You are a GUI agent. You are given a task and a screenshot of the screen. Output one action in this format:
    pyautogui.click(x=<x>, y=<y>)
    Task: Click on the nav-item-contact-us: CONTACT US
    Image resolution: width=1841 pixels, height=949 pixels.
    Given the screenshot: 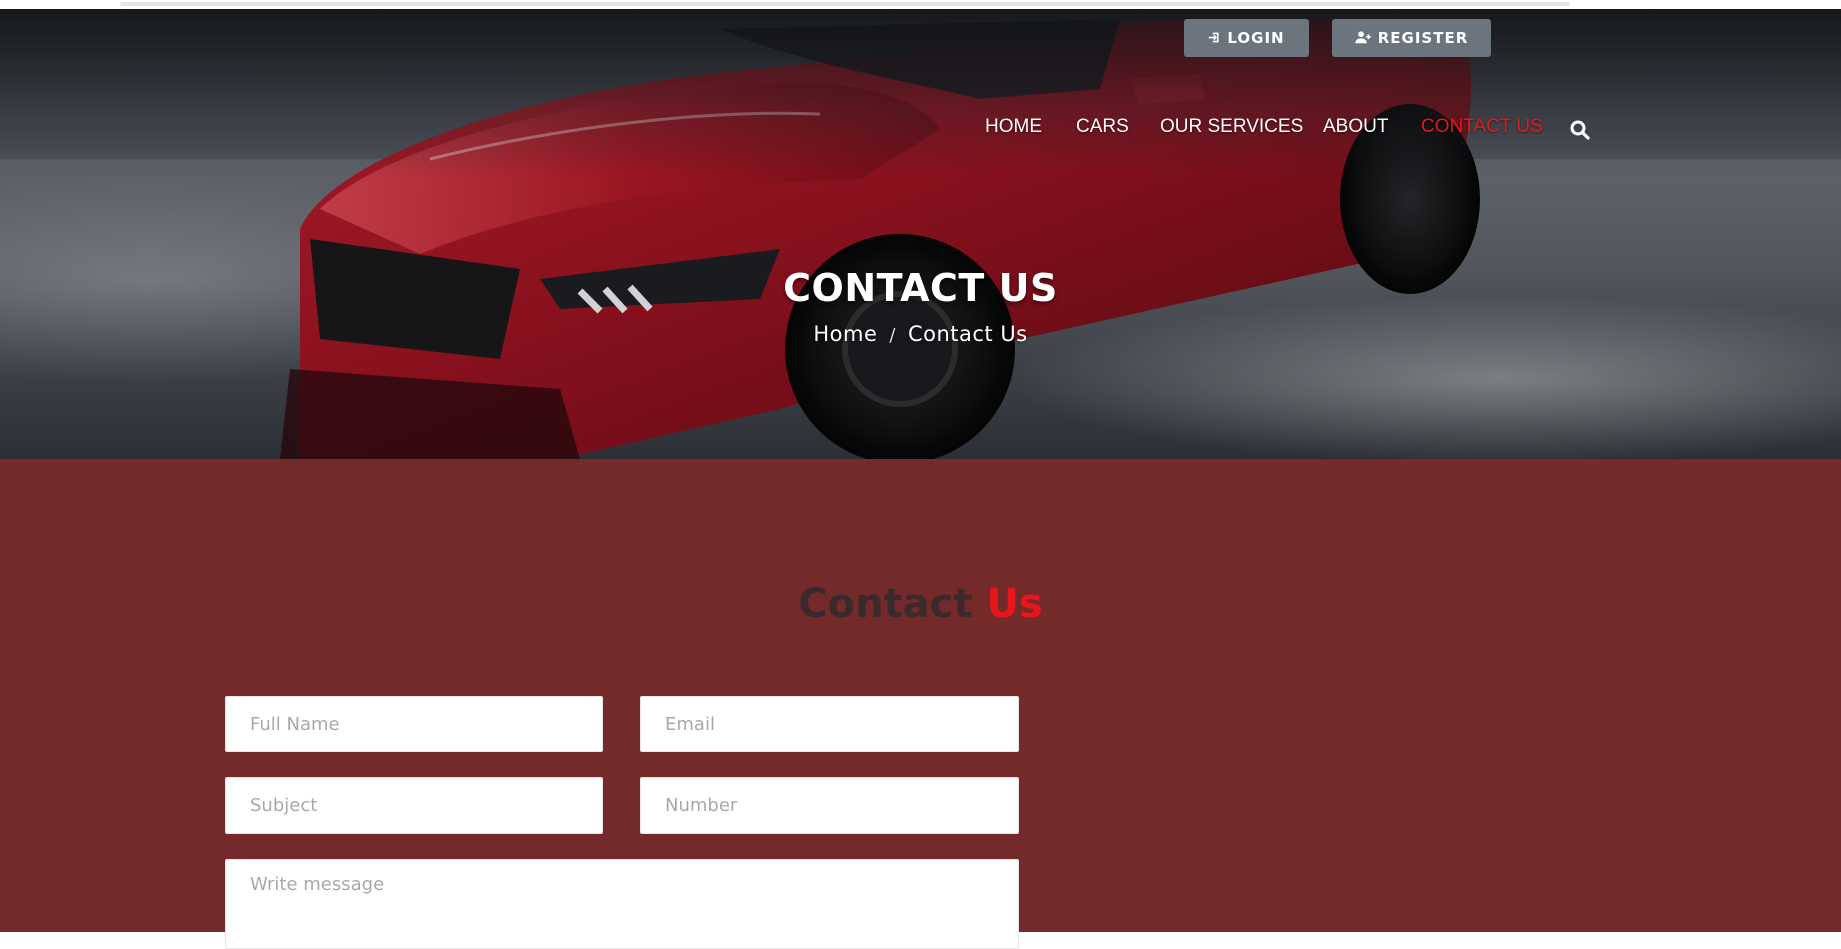 What is the action you would take?
    pyautogui.click(x=1482, y=127)
    